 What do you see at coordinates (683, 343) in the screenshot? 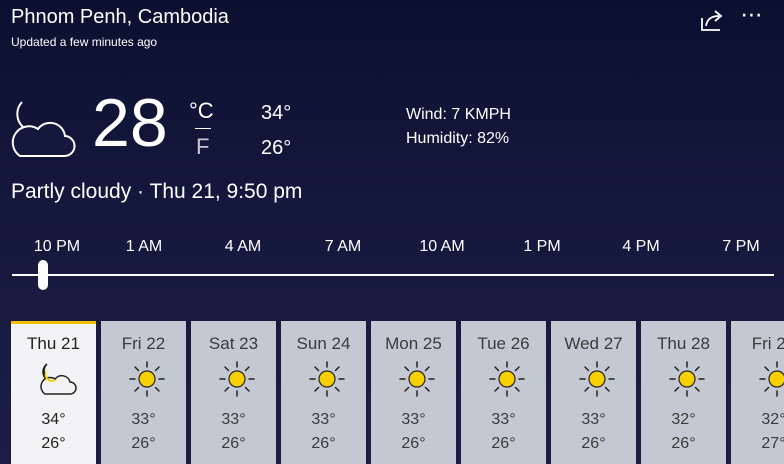
I see `day-name: Thu 28` at bounding box center [683, 343].